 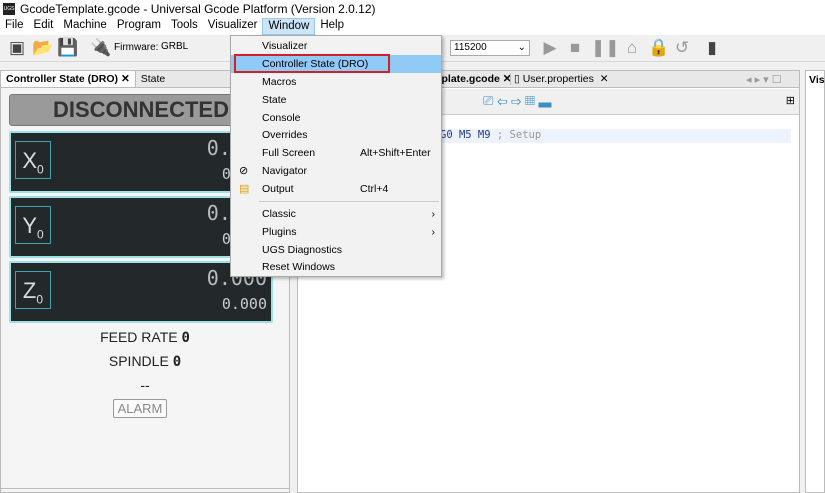 What do you see at coordinates (233, 26) in the screenshot?
I see `menu-visualizer: Visualizer` at bounding box center [233, 26].